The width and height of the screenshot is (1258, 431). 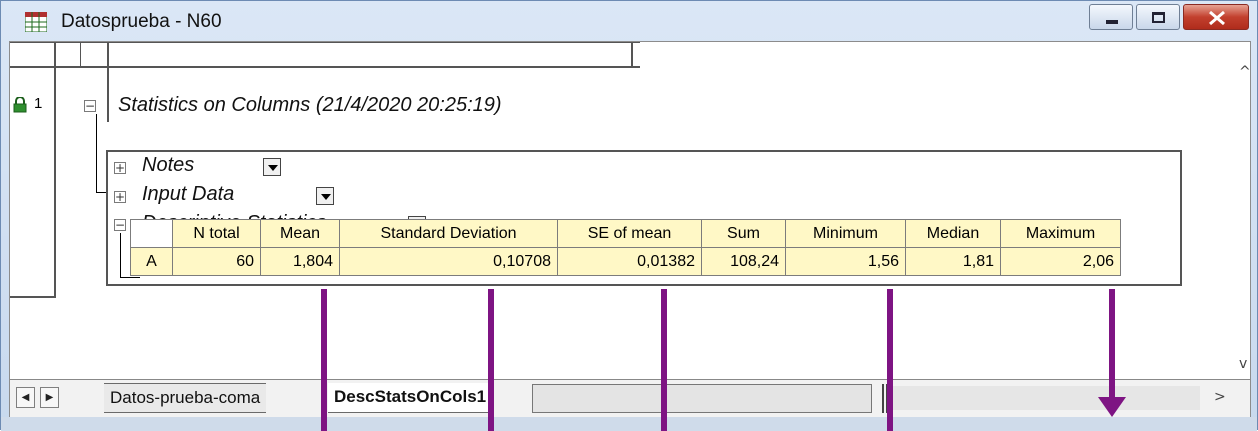 I want to click on table-cell: 1,804, so click(x=300, y=261).